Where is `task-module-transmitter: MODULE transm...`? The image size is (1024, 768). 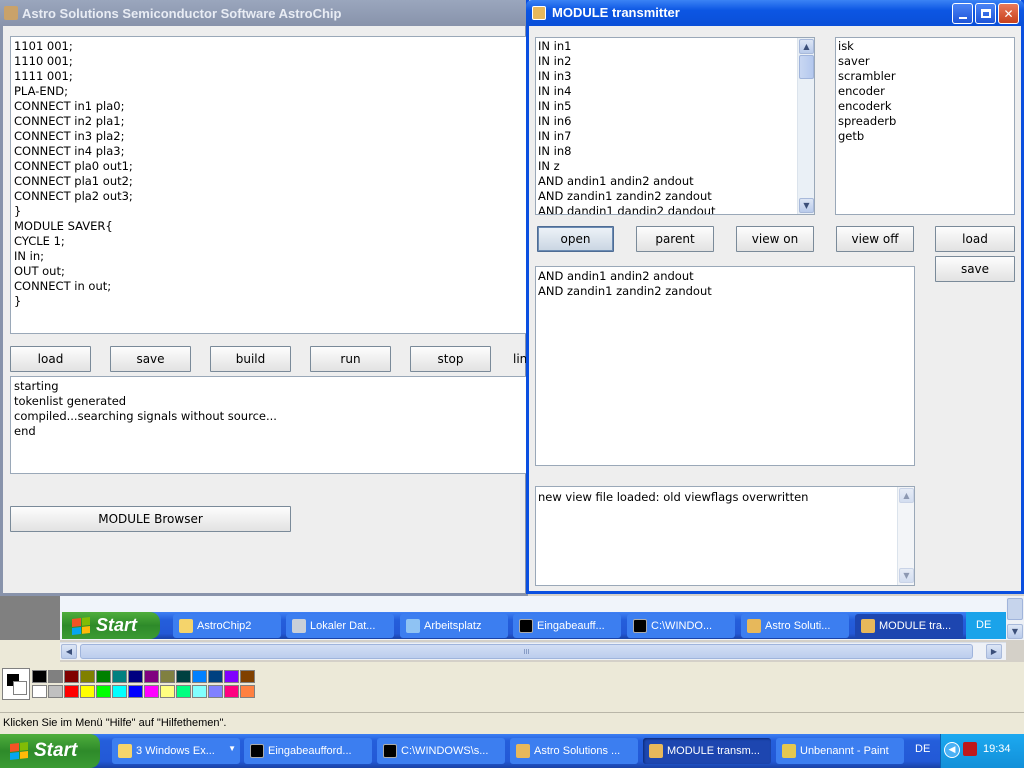 task-module-transmitter: MODULE transm... is located at coordinates (707, 751).